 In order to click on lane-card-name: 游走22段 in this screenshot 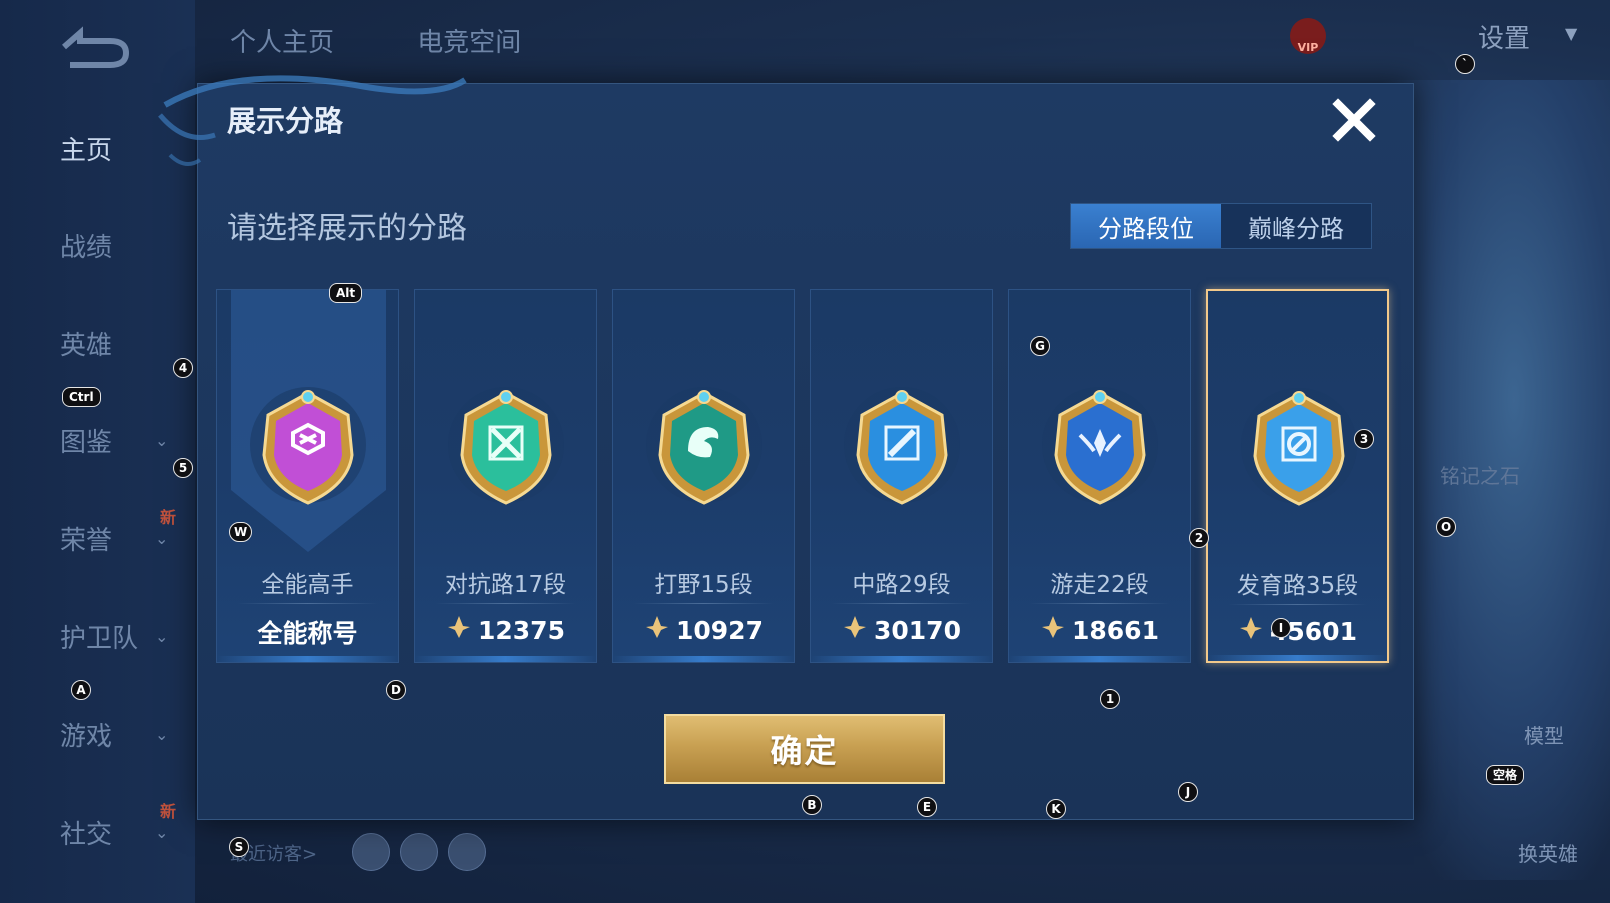, I will do `click(1099, 585)`.